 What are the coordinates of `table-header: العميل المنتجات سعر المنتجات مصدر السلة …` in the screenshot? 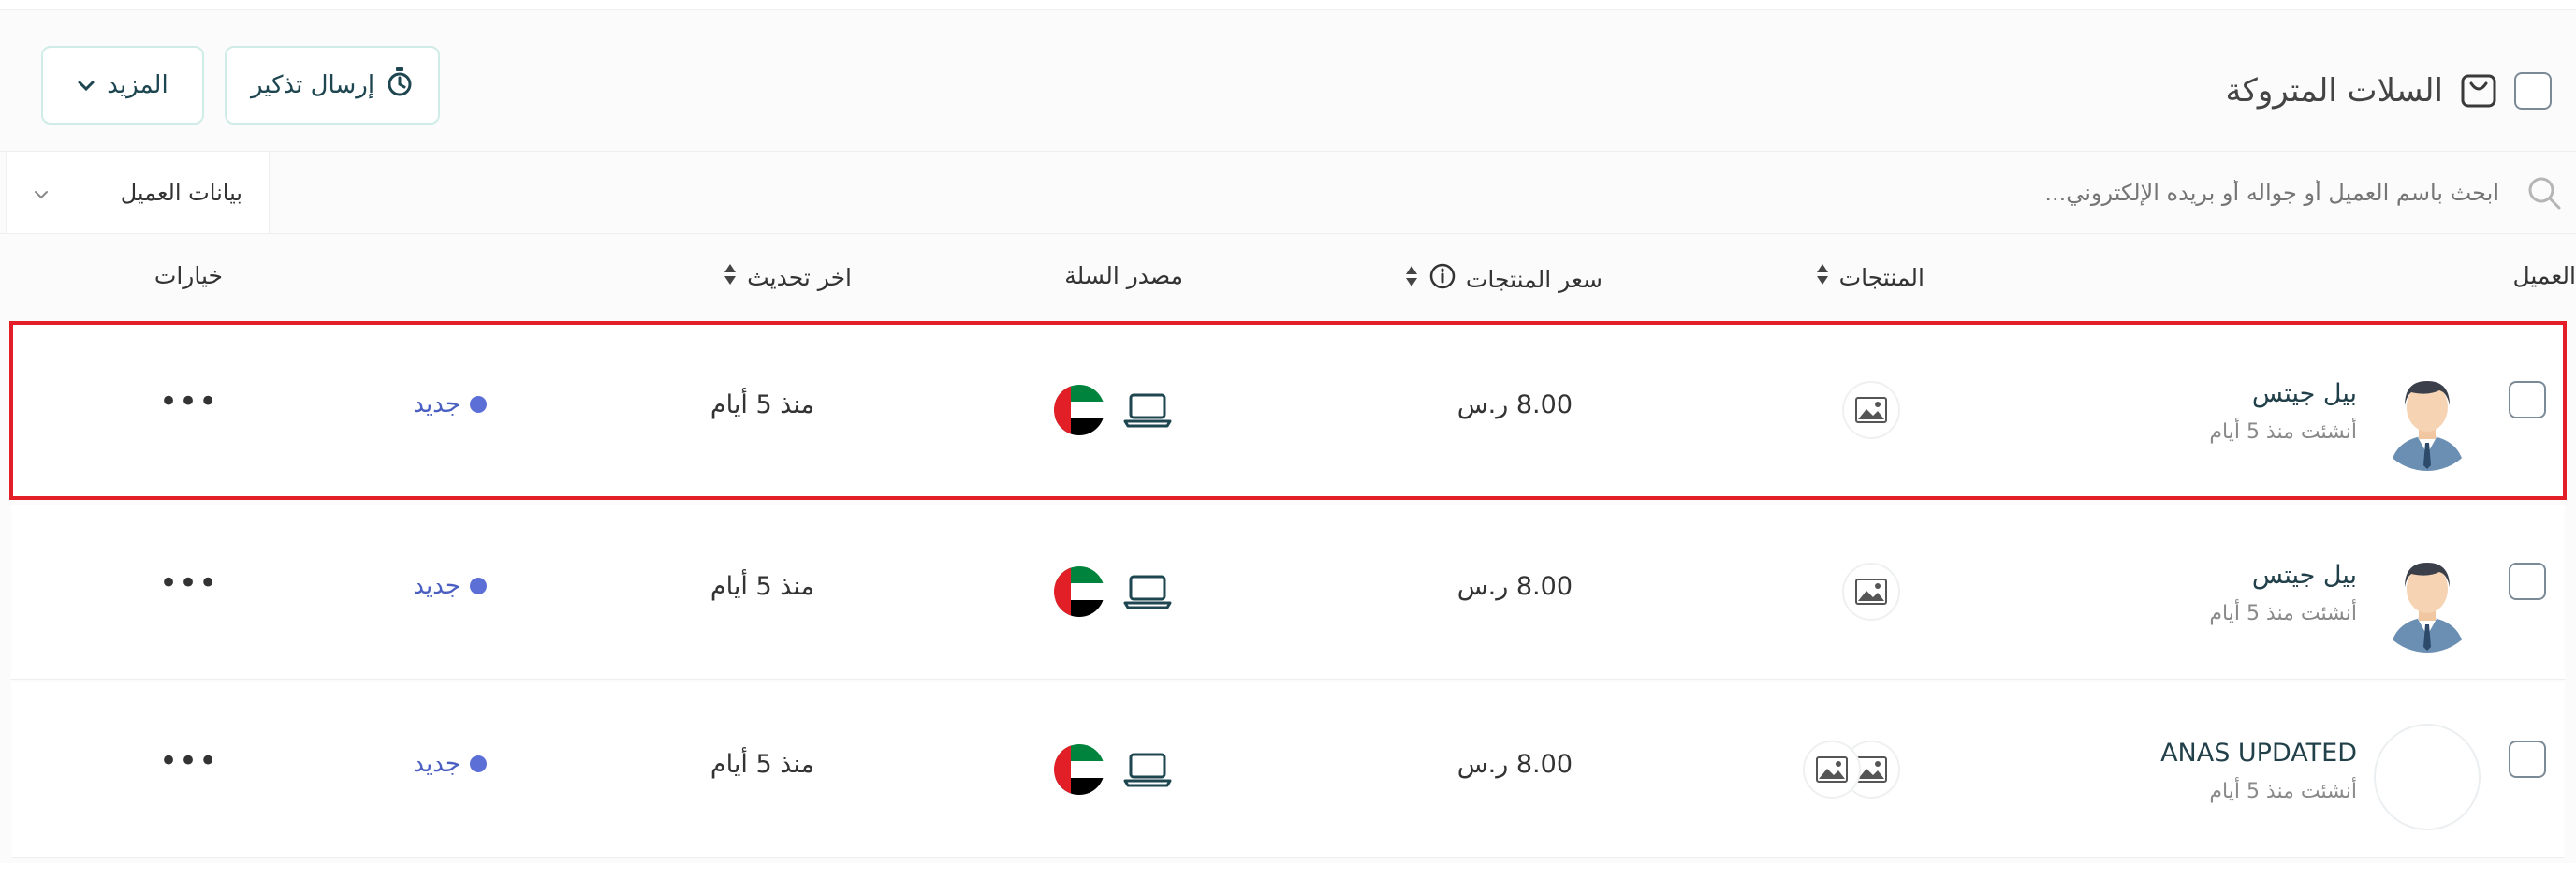 It's located at (1288, 278).